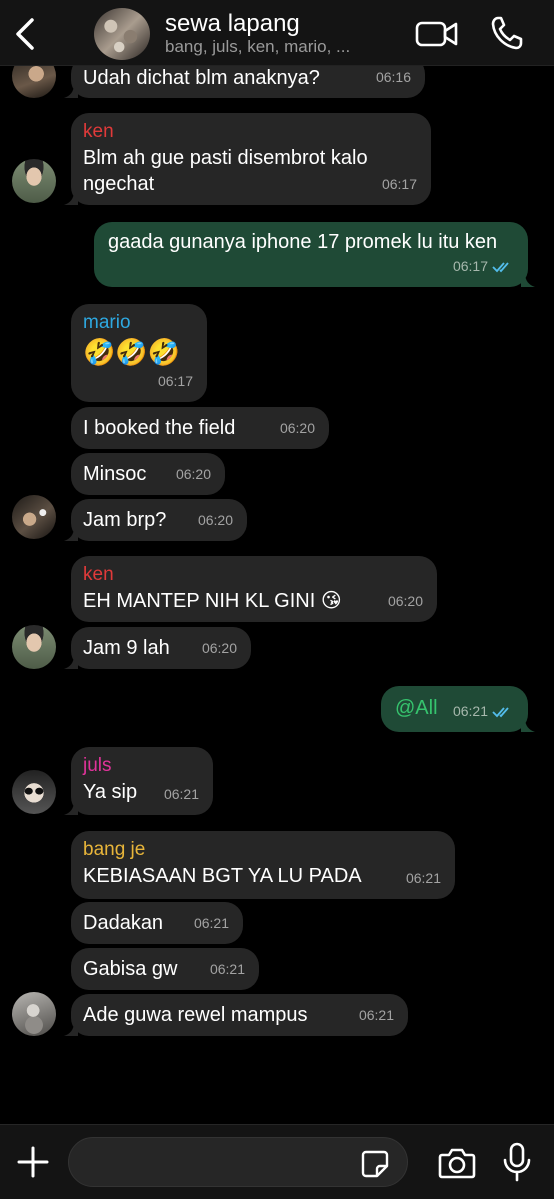  Describe the element at coordinates (201, 78) in the screenshot. I see `message-text: Udah dichat blm anaknya?` at that location.